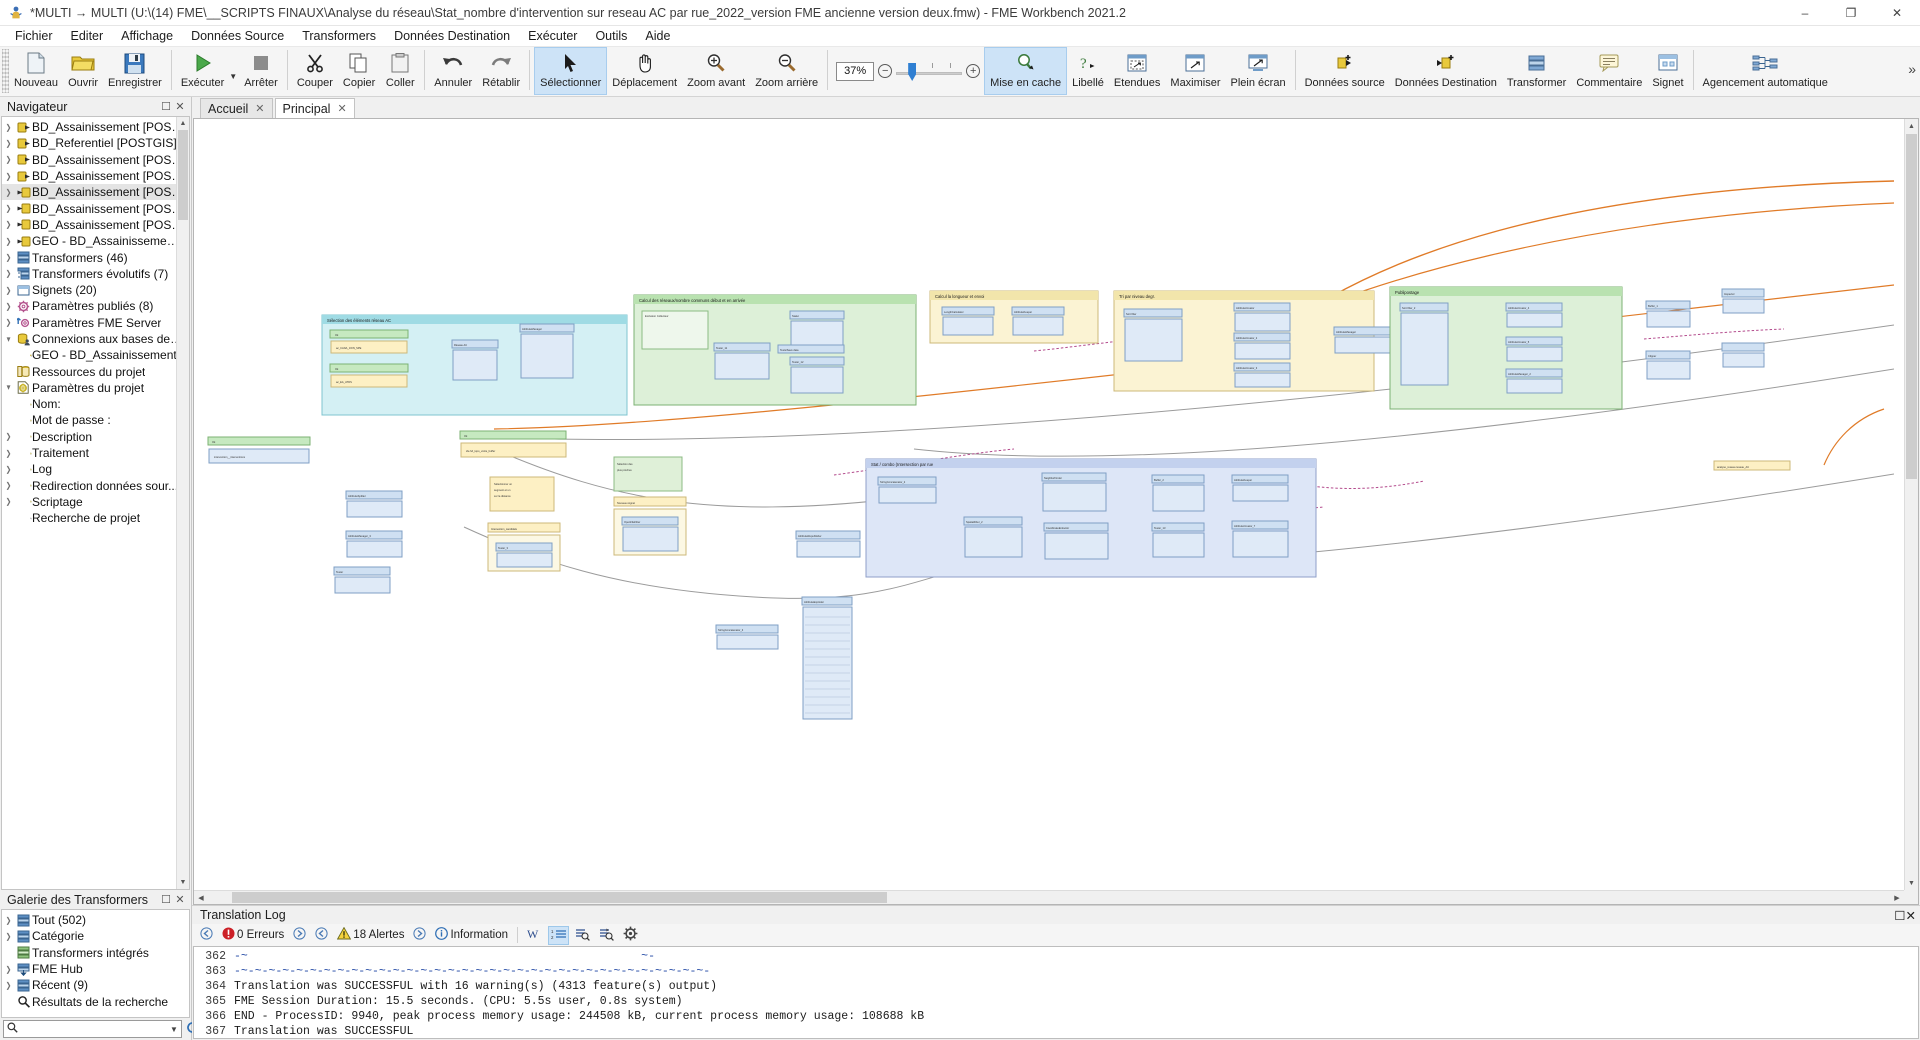  What do you see at coordinates (359, 71) in the screenshot?
I see `copy-button: Copier` at bounding box center [359, 71].